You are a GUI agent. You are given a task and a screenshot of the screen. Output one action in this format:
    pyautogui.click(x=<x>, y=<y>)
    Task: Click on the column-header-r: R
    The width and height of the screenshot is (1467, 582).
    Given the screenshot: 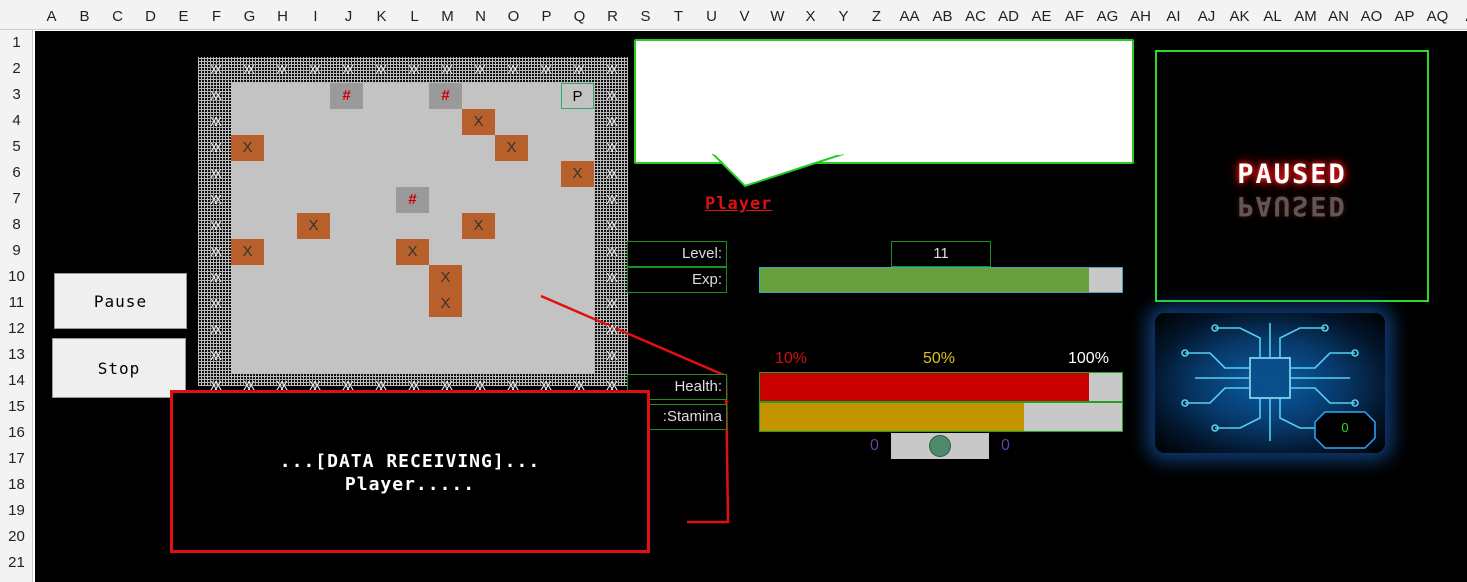 What is the action you would take?
    pyautogui.click(x=612, y=15)
    